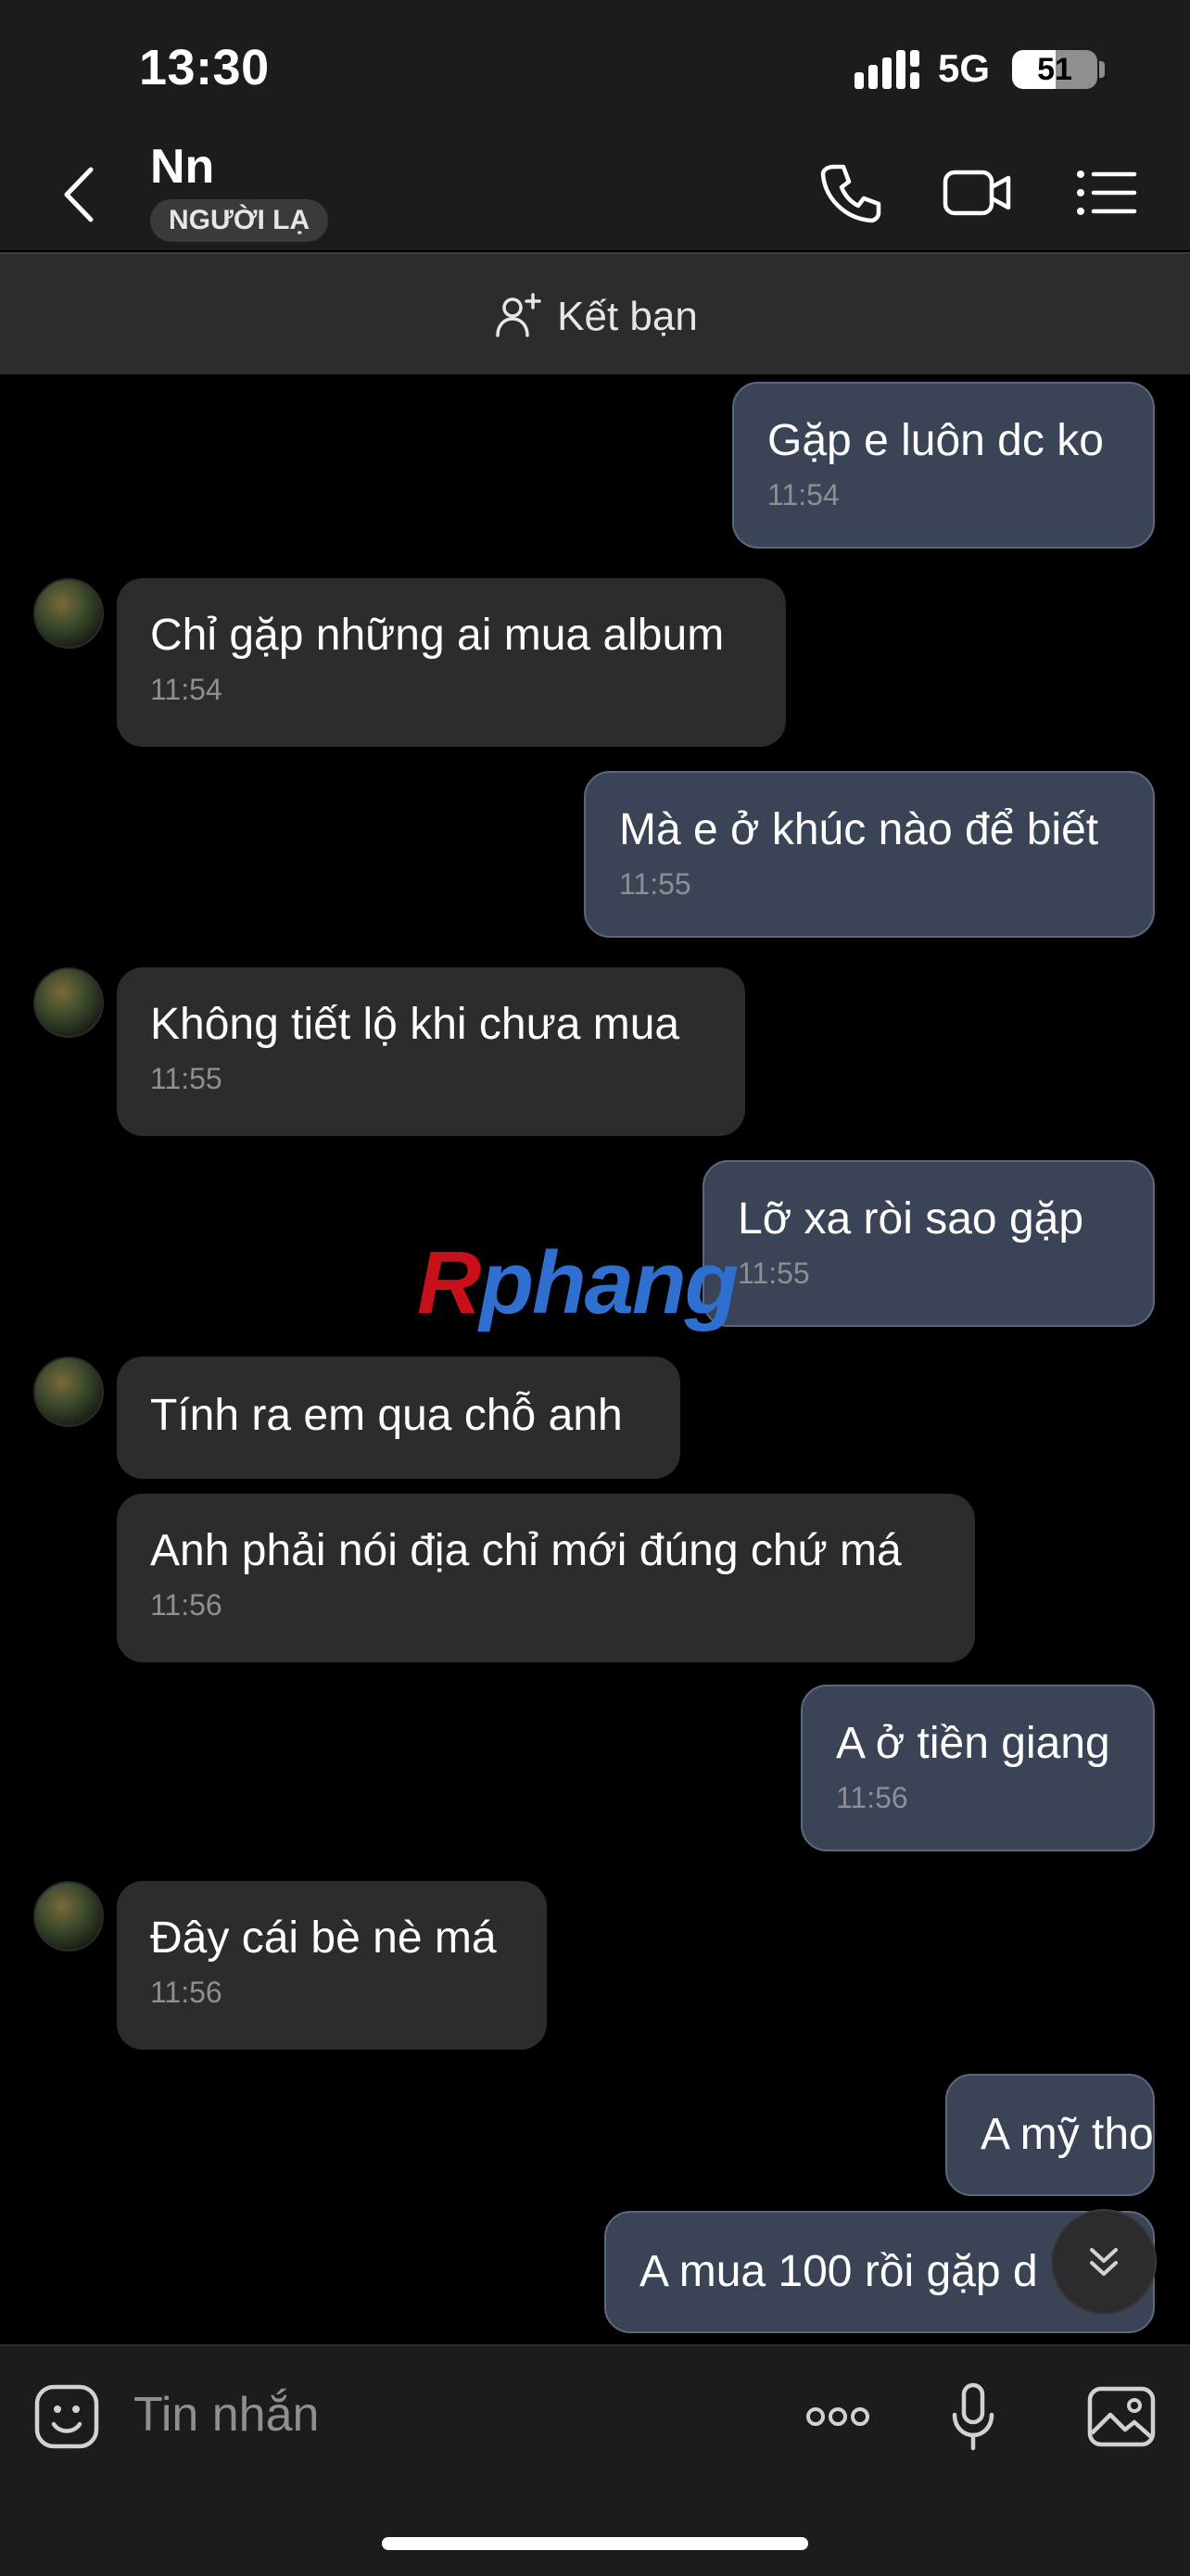  What do you see at coordinates (526, 1550) in the screenshot?
I see `message-text: Anh phải nói địa chỉ mới đúng chứ má` at bounding box center [526, 1550].